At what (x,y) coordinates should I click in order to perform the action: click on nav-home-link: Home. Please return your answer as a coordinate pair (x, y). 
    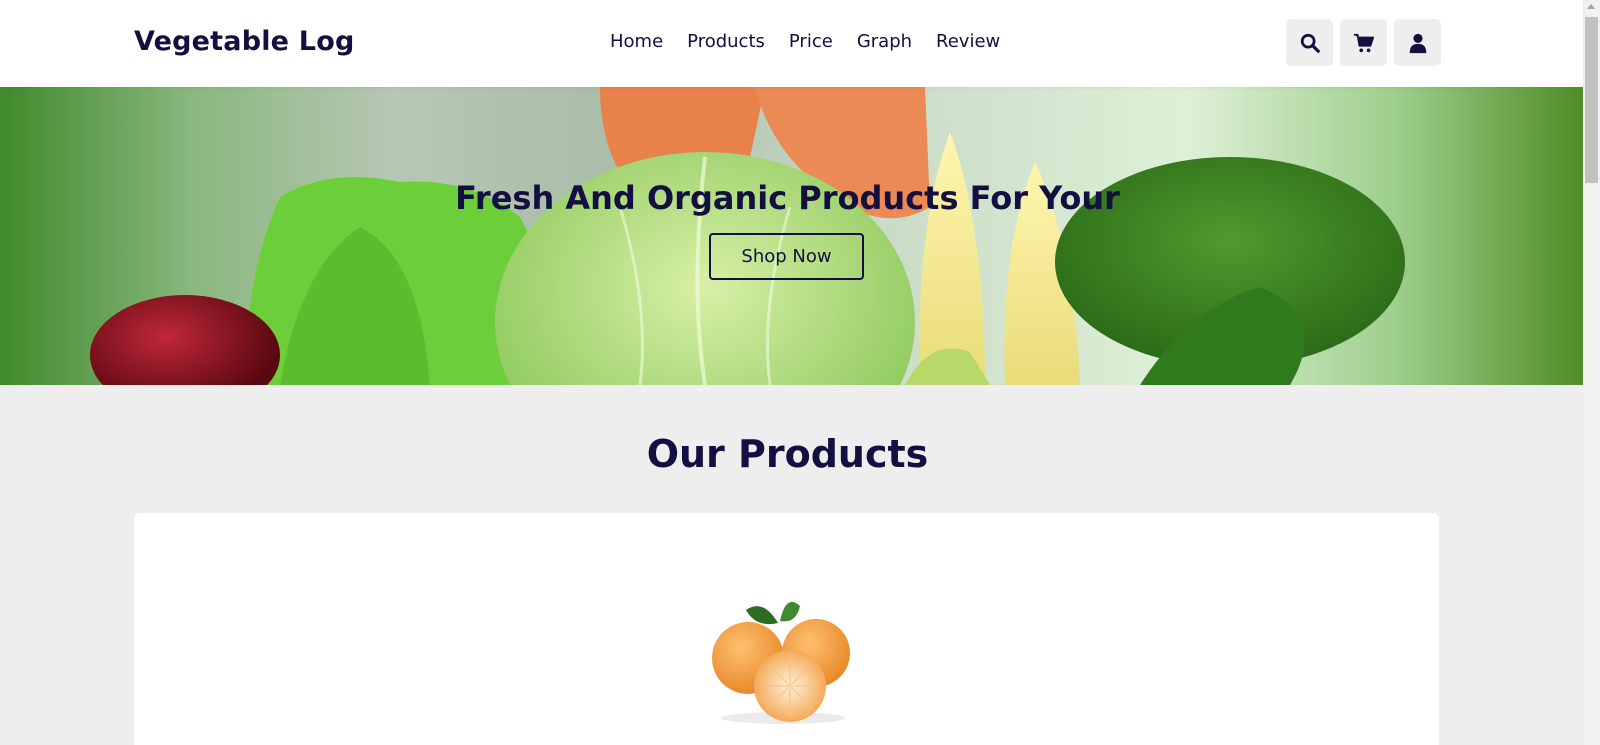
    Looking at the image, I should click on (636, 41).